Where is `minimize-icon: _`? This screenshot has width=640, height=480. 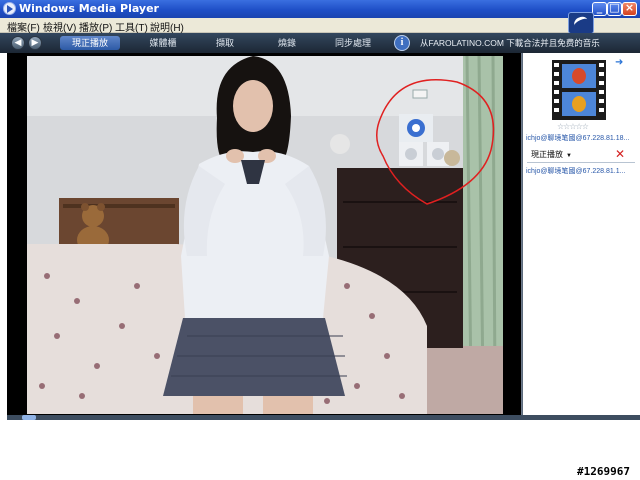 minimize-icon: _ is located at coordinates (599, 7).